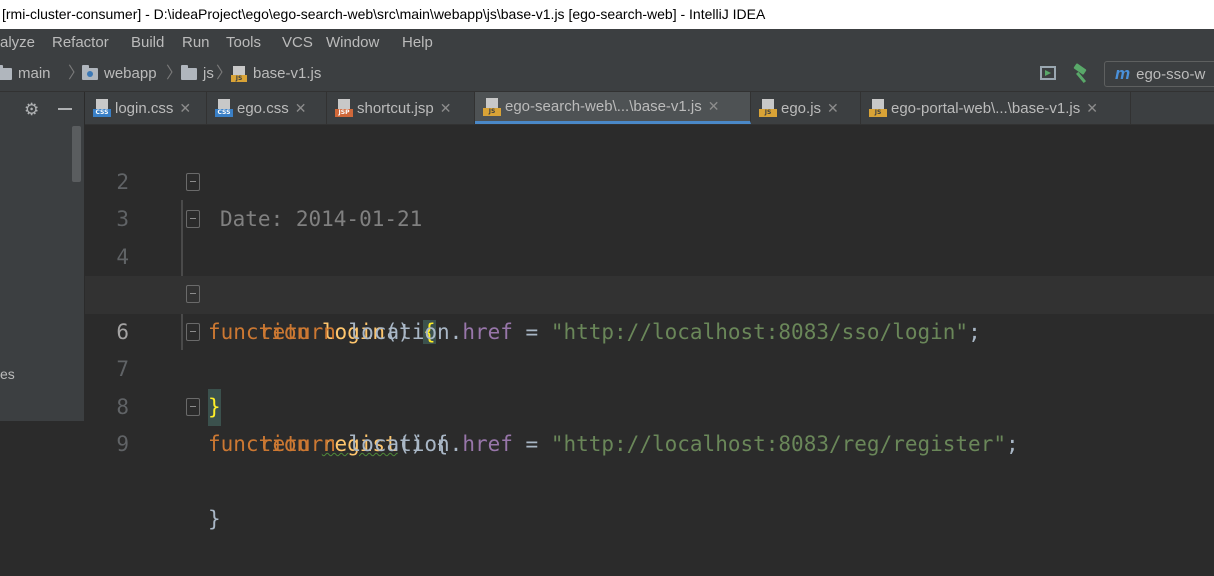 The height and width of the screenshot is (576, 1214). I want to click on string-literal: "http://localhost:8083/reg/register", so click(778, 444).